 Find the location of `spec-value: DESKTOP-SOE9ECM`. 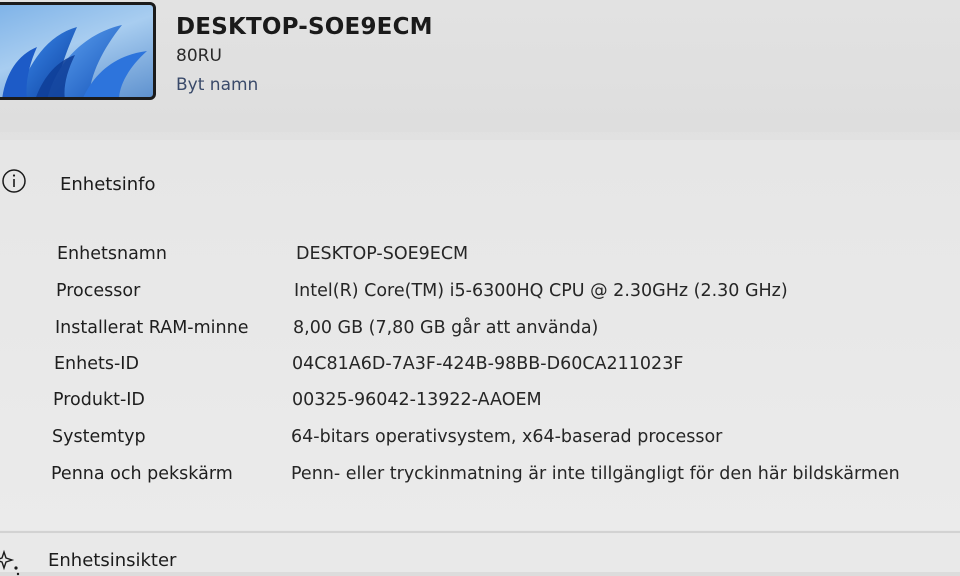

spec-value: DESKTOP-SOE9ECM is located at coordinates (382, 254).